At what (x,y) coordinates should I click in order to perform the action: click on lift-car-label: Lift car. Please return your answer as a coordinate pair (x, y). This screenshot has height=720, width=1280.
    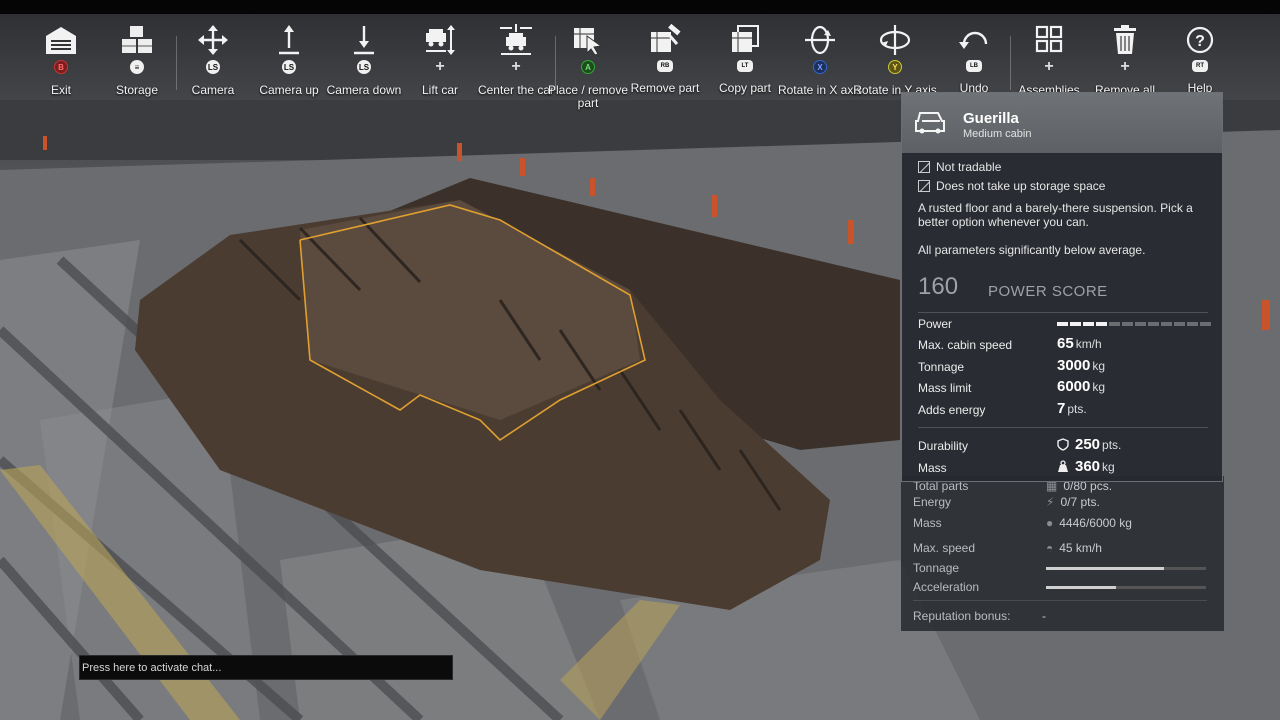
    Looking at the image, I should click on (439, 90).